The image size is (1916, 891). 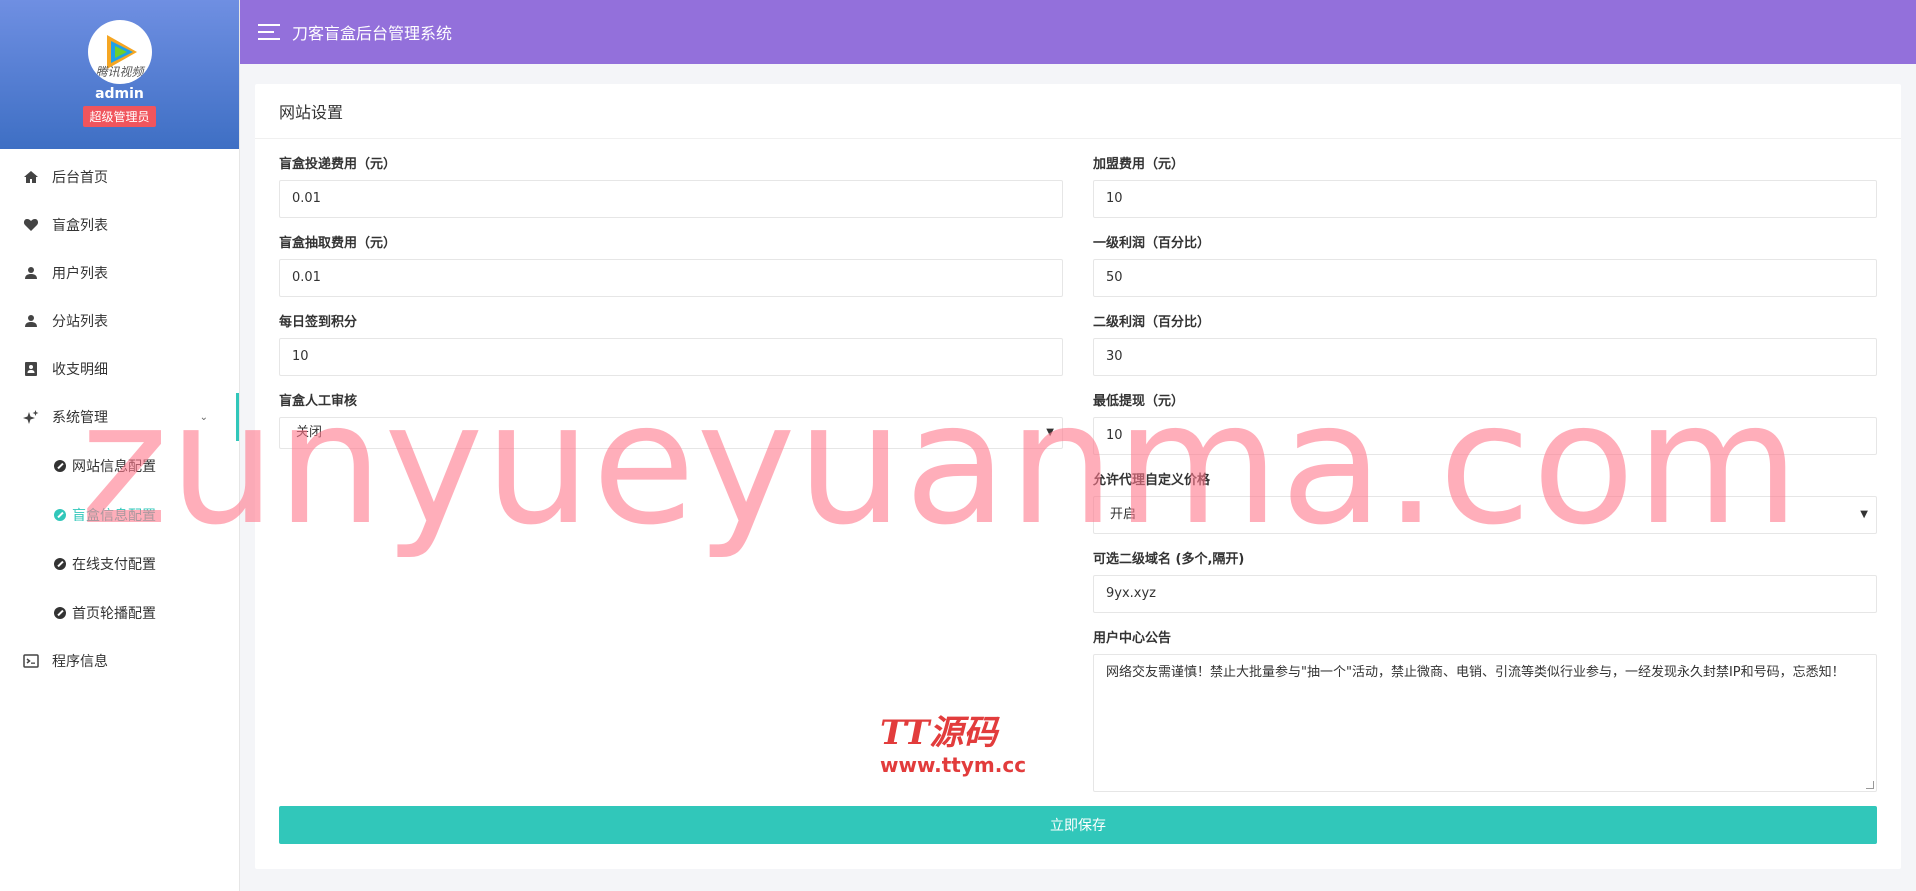 What do you see at coordinates (1152, 480) in the screenshot?
I see `field-label: 允许代理自定义价格` at bounding box center [1152, 480].